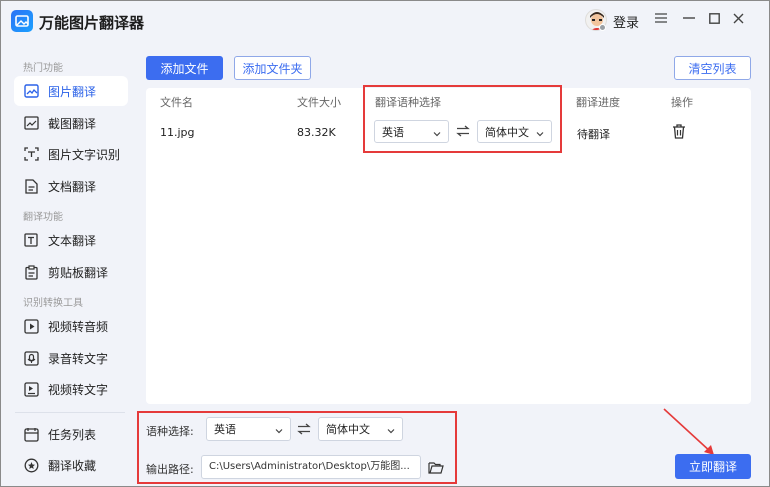  What do you see at coordinates (78, 326) in the screenshot?
I see `sidebar-item-label: 视频转音频` at bounding box center [78, 326].